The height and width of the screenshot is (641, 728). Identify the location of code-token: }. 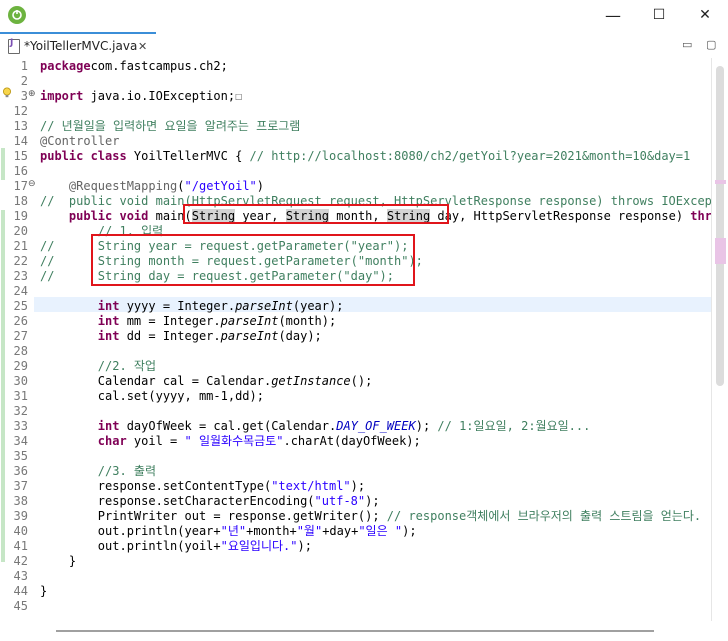
(44, 591).